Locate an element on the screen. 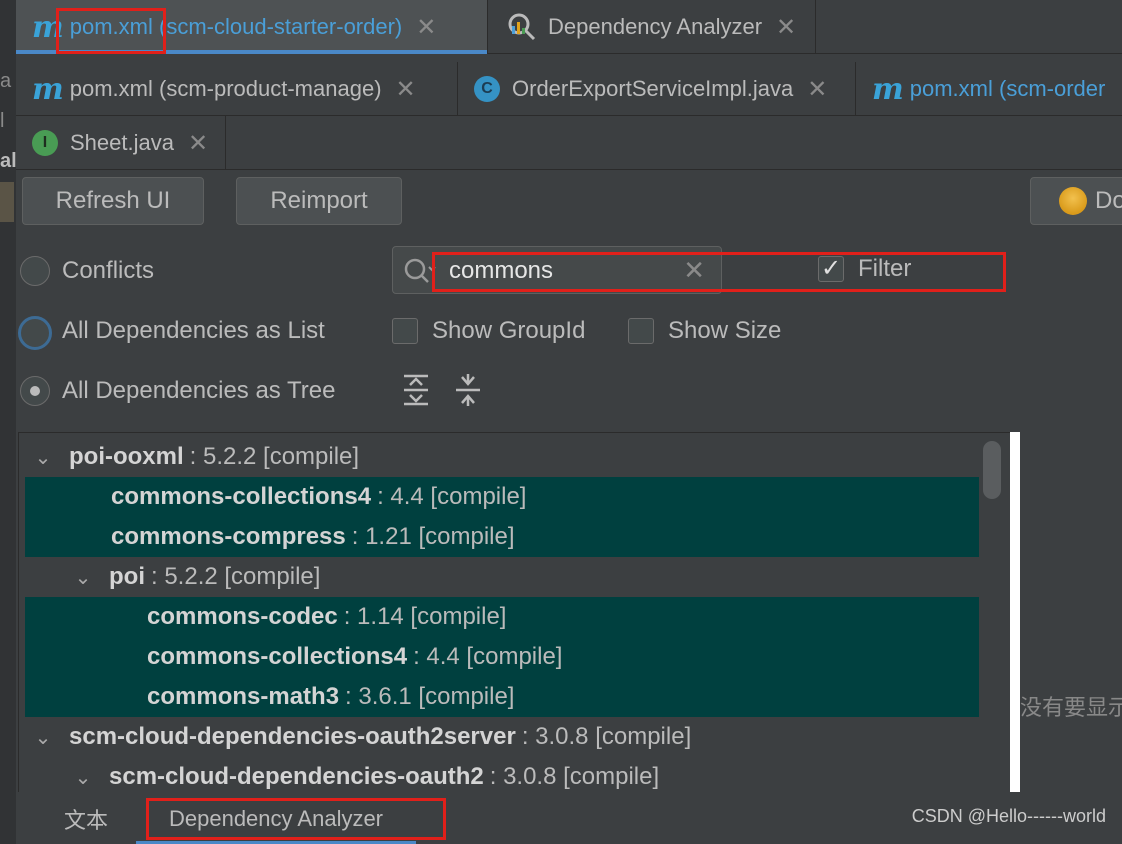 The image size is (1122, 844). tab-label: Dependency Analyzer is located at coordinates (655, 26).